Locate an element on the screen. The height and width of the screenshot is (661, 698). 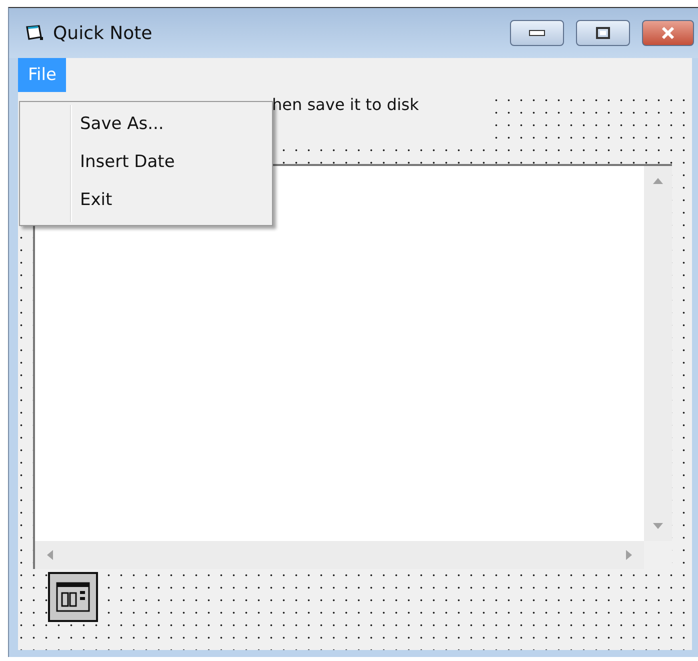
close-icon is located at coordinates (668, 33).